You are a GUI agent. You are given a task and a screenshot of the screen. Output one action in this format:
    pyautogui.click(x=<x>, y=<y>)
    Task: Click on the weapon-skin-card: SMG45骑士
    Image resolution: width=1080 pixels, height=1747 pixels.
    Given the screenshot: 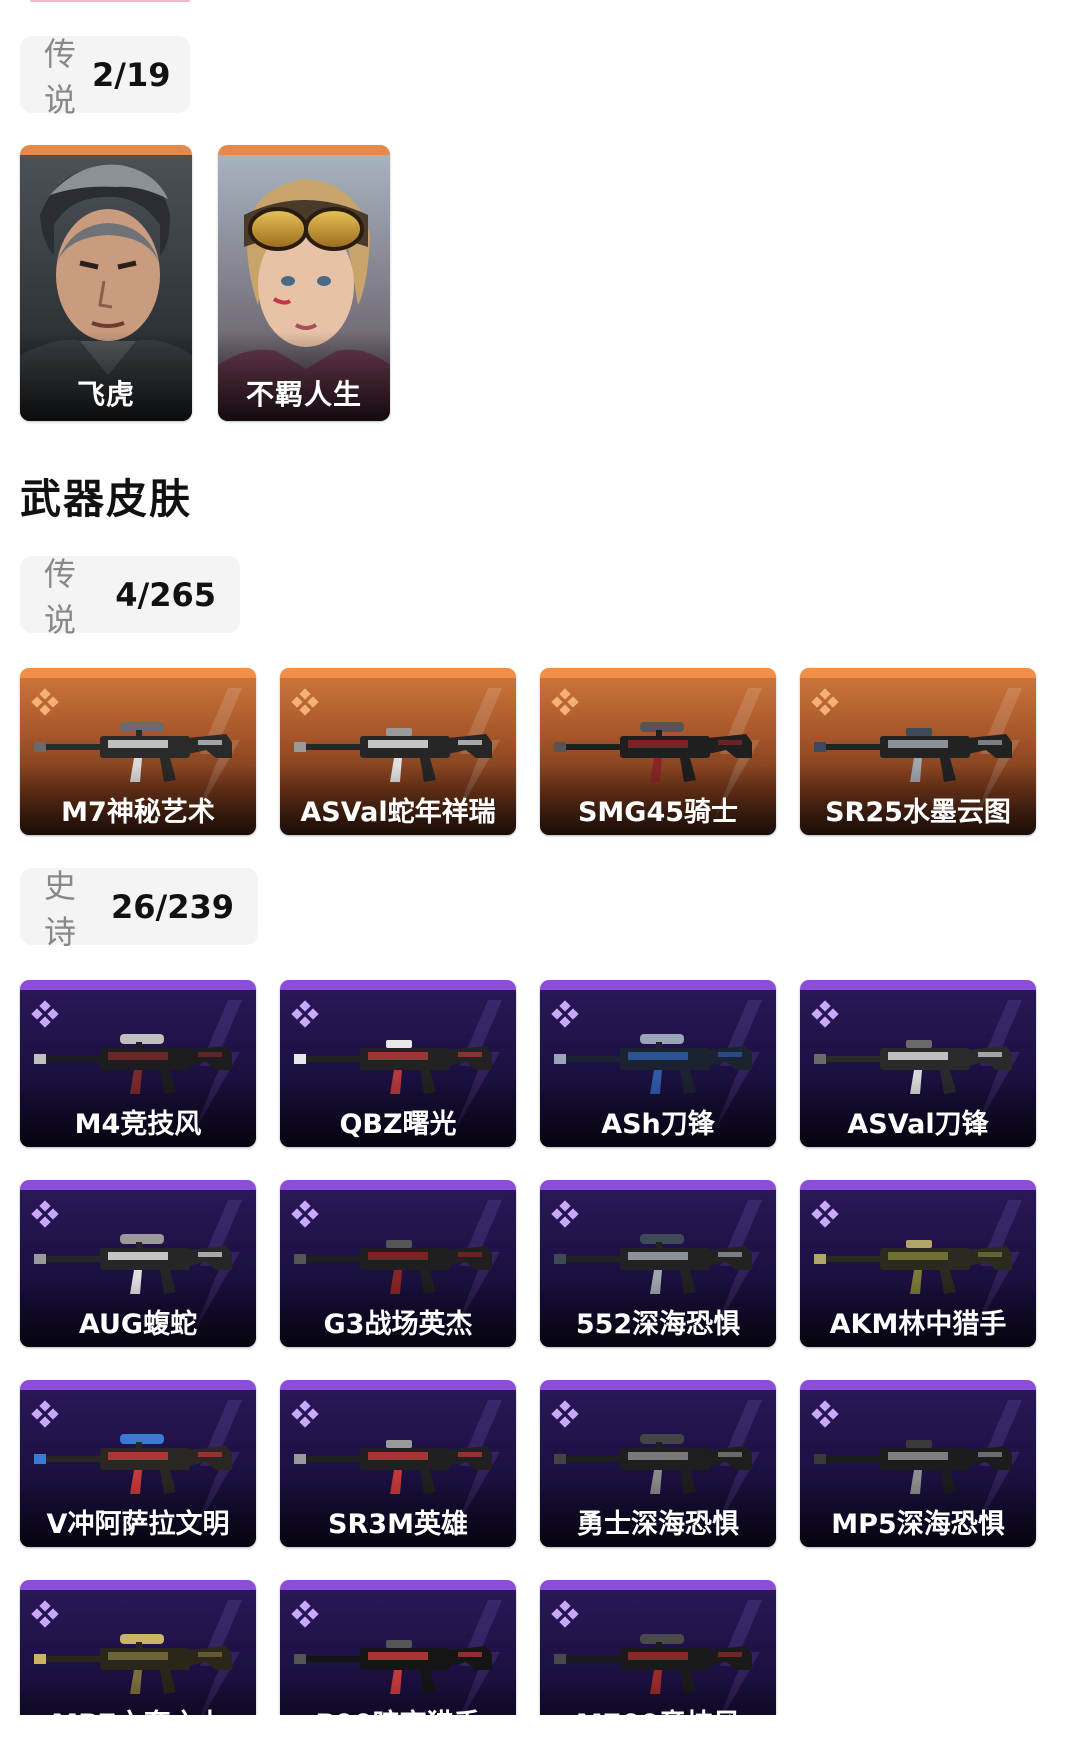 What is the action you would take?
    pyautogui.click(x=658, y=751)
    